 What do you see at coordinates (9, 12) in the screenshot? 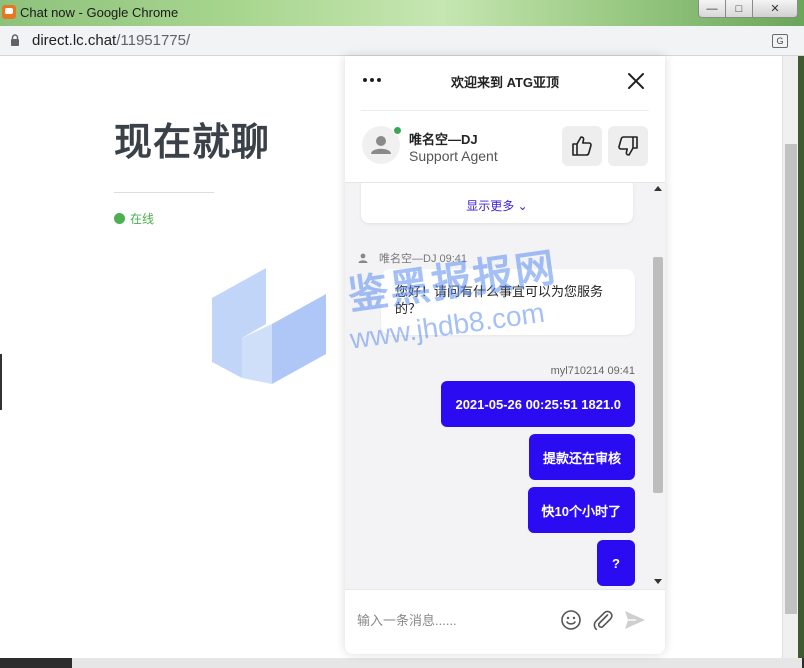
I see `chat-app-icon` at bounding box center [9, 12].